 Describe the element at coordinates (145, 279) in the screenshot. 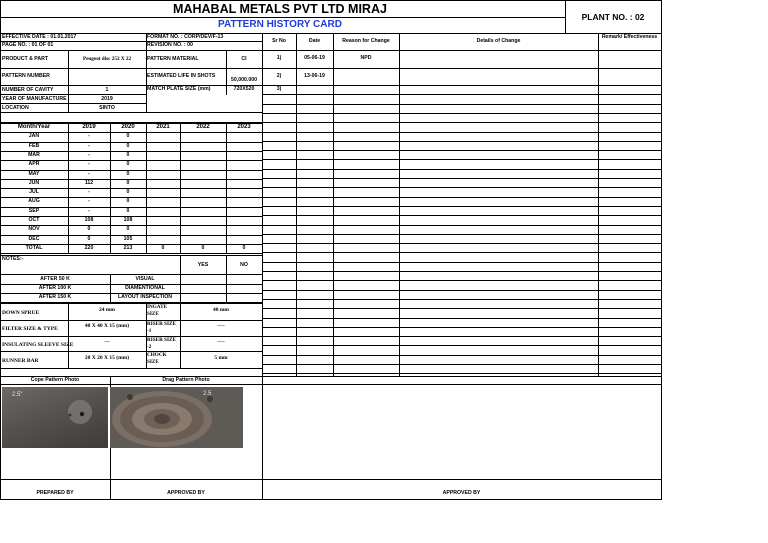

I see `check-type: VISUAL` at that location.